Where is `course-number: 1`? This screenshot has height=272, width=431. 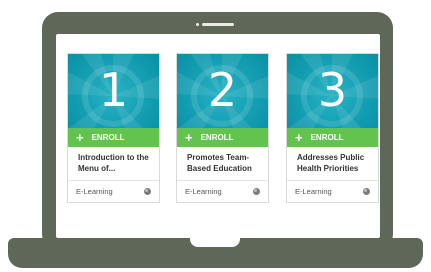
course-number: 1 is located at coordinates (113, 90).